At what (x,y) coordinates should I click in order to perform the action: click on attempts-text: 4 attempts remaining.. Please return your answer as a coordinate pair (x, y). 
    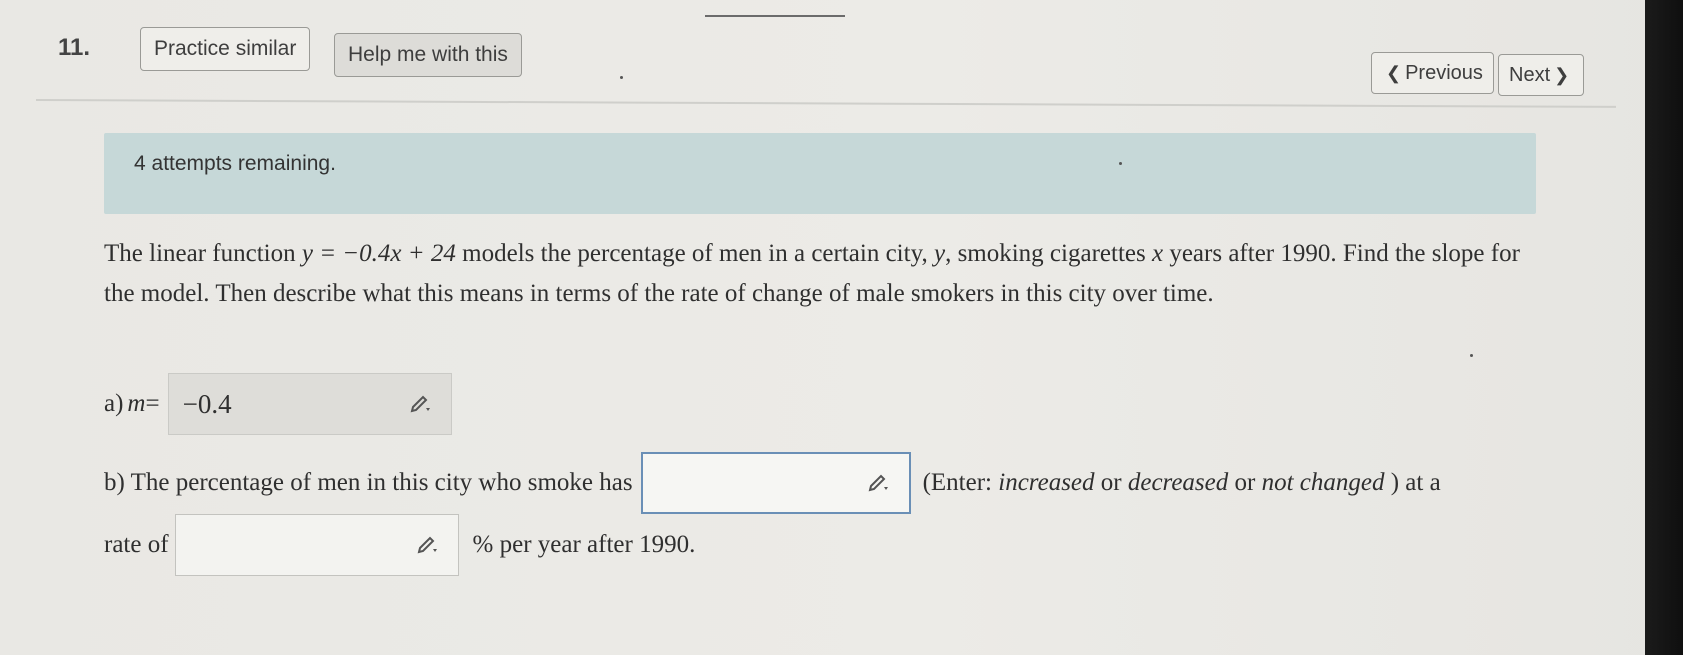
    Looking at the image, I should click on (235, 163).